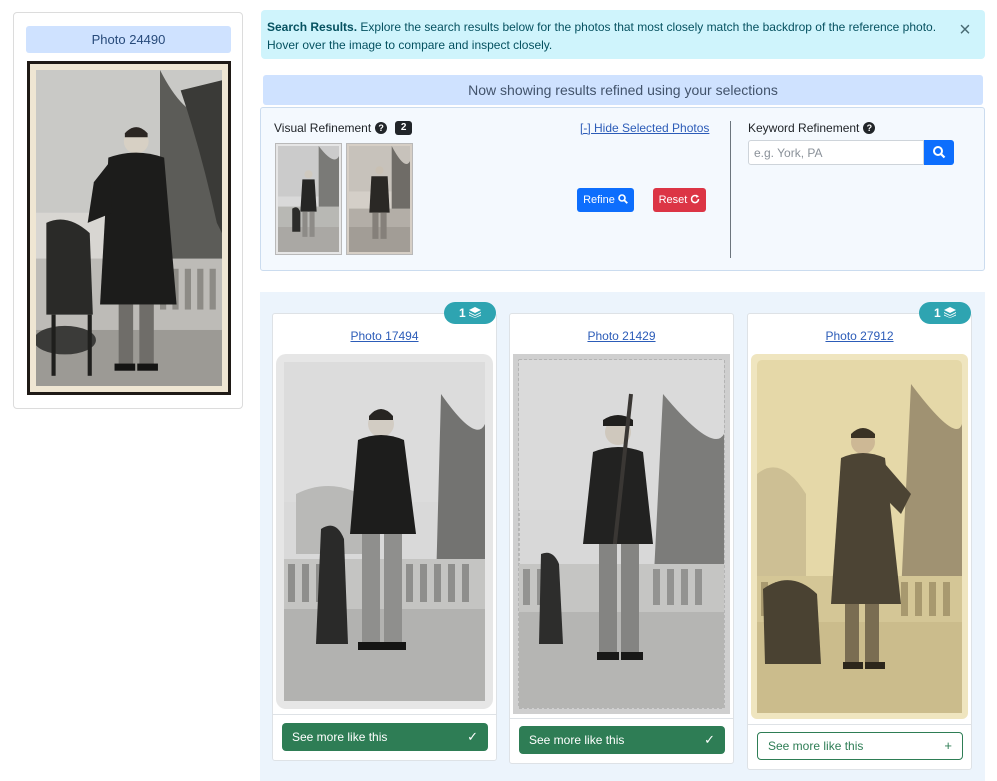 This screenshot has width=997, height=781. I want to click on result-photo-link: Photo 21429, so click(621, 336).